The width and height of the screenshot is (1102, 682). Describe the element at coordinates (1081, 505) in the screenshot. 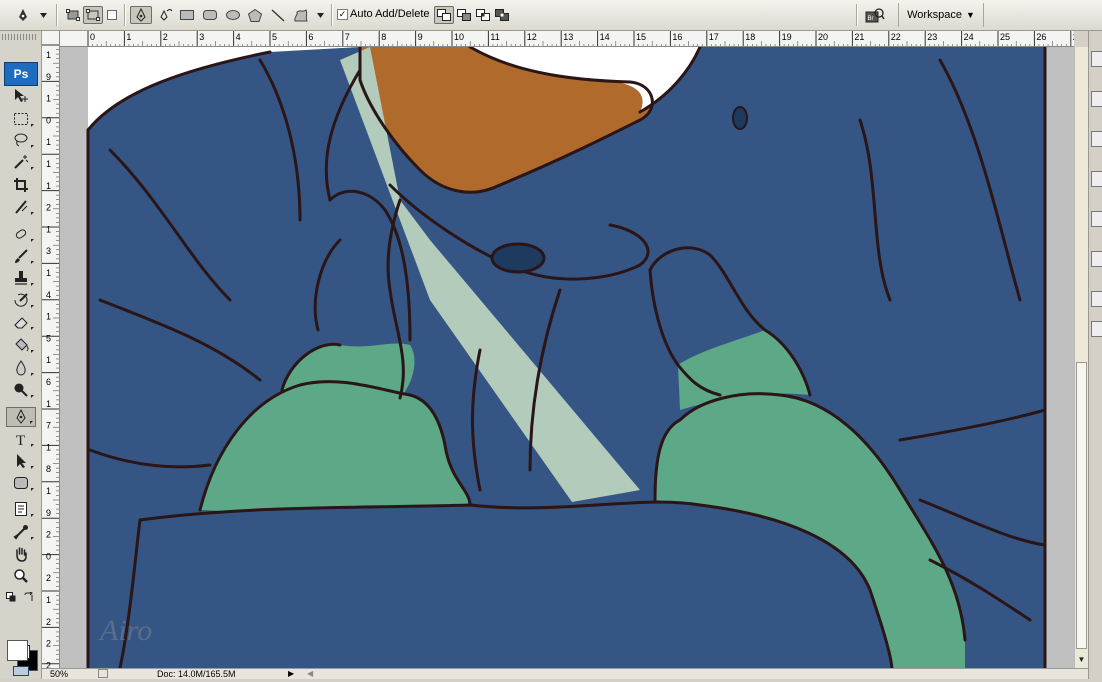

I see `scrollbar-thumb` at that location.